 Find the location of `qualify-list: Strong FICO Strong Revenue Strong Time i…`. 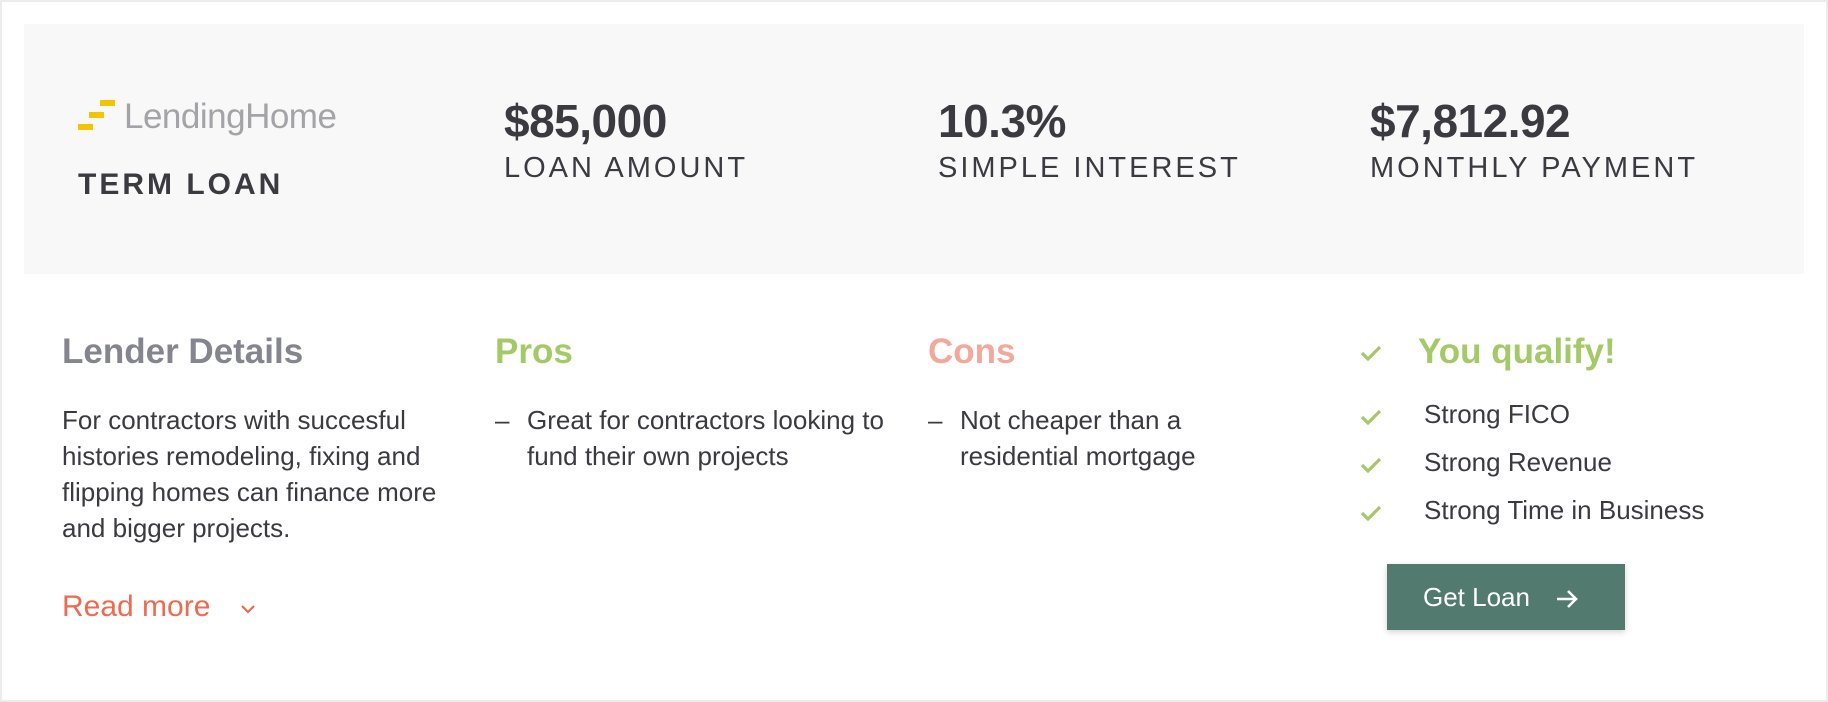

qualify-list: Strong FICO Strong Revenue Strong Time i… is located at coordinates (1570, 468).